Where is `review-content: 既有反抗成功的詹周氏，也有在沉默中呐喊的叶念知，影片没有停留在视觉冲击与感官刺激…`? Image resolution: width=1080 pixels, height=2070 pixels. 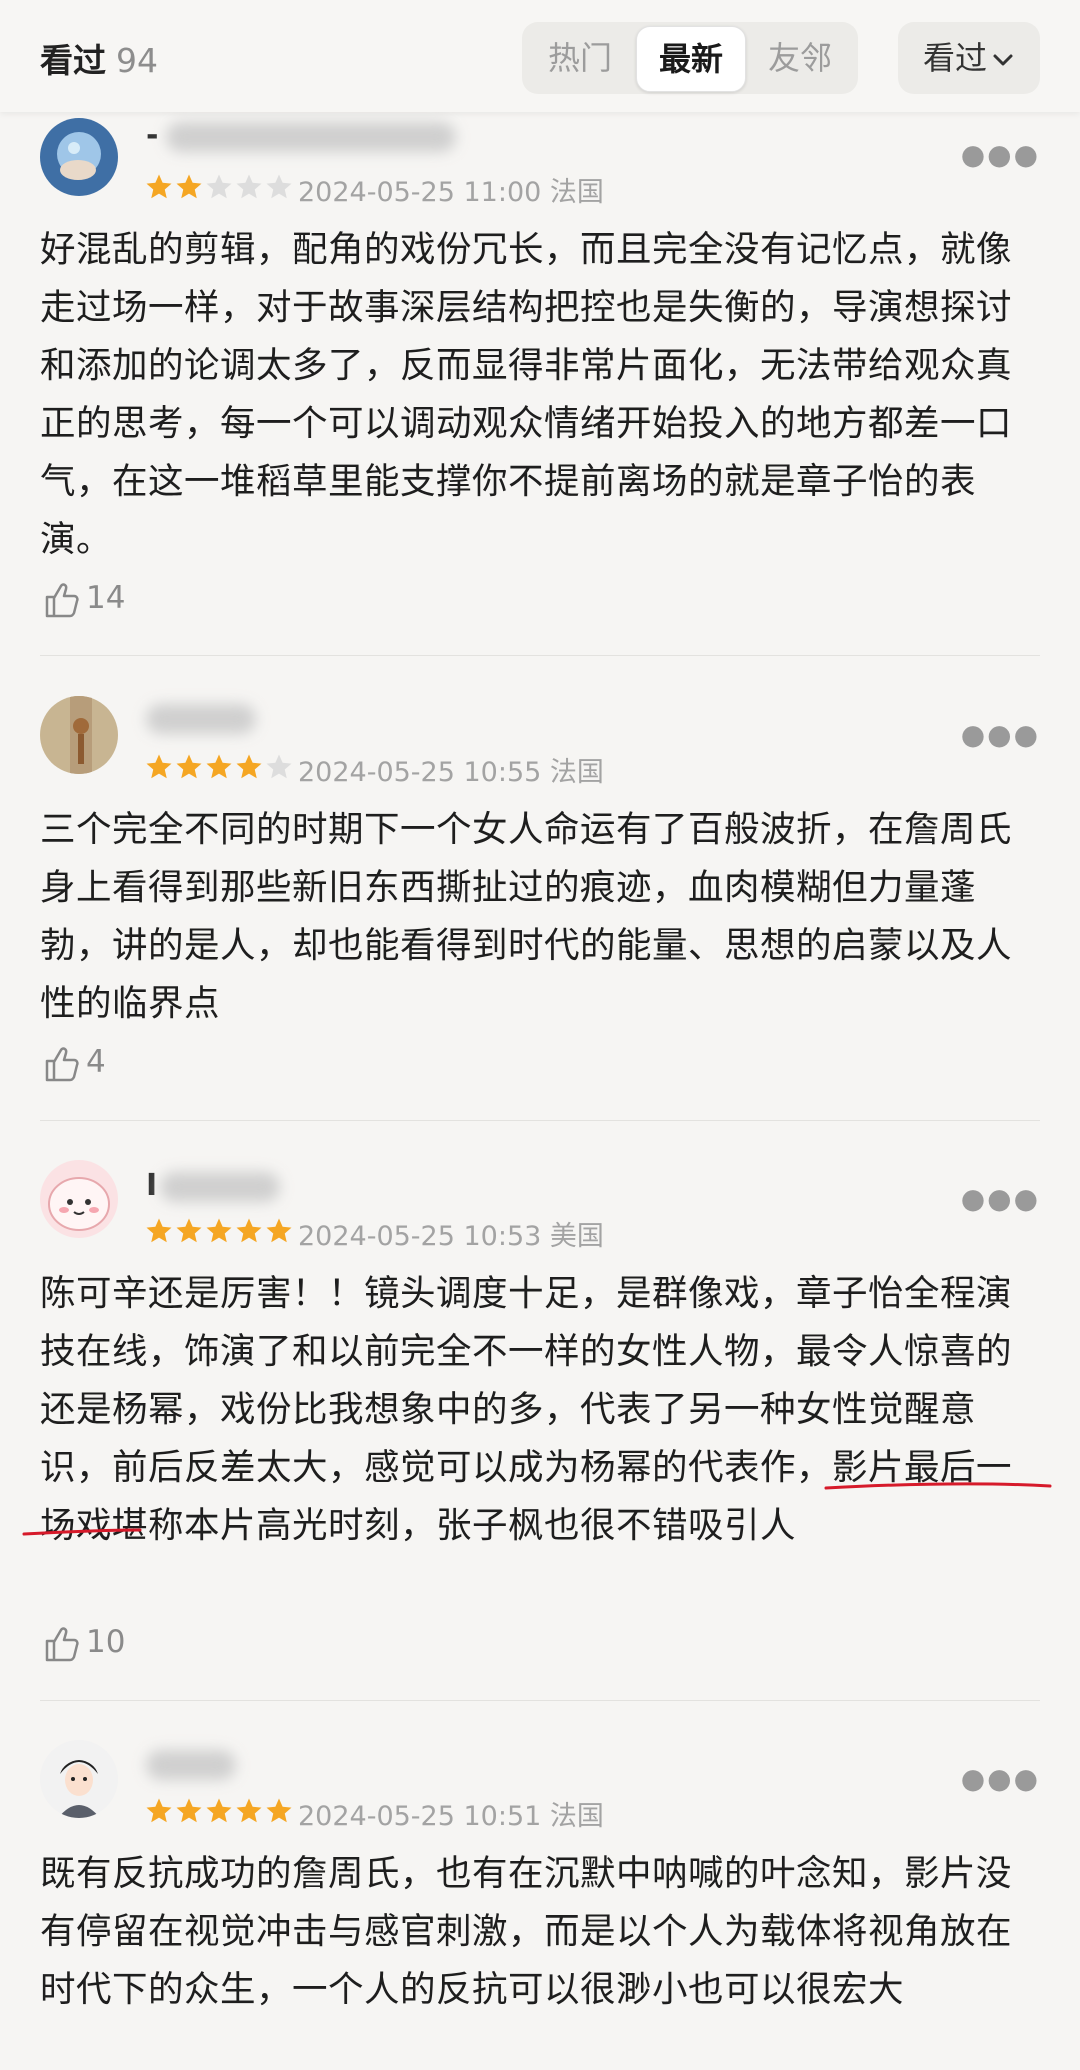
review-content: 既有反抗成功的詹周氏，也有在沉默中呐喊的叶念知，影片没有停留在视觉冲击与感官刺激… is located at coordinates (526, 1931).